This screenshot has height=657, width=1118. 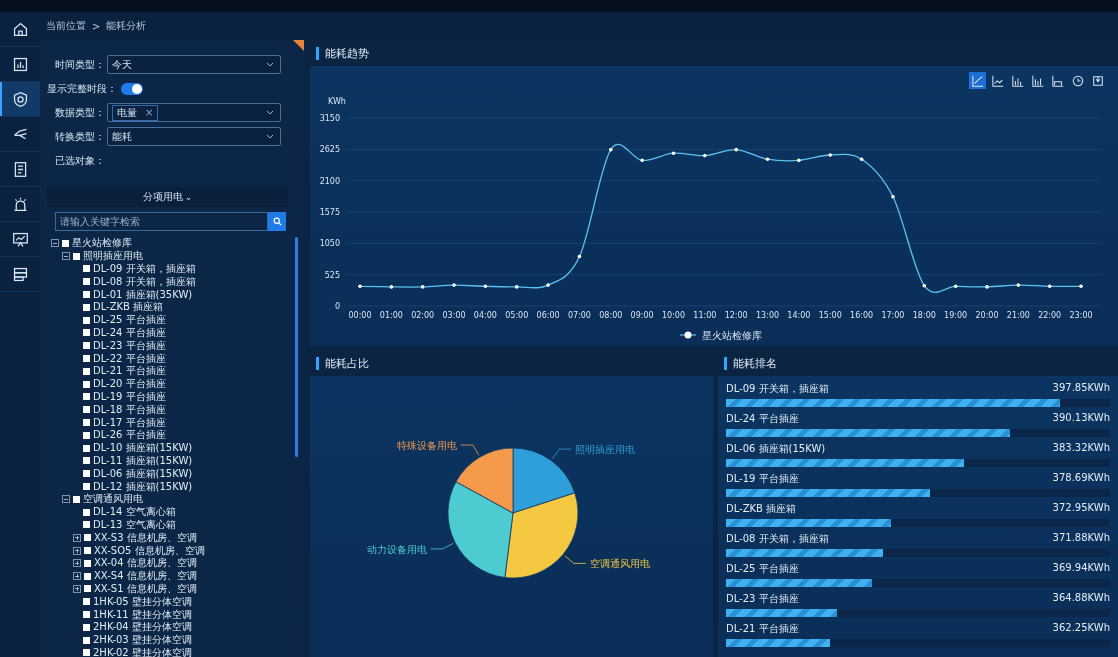 What do you see at coordinates (145, 563) in the screenshot?
I see `tree-item-label: XX-04 信息机房、空调` at bounding box center [145, 563].